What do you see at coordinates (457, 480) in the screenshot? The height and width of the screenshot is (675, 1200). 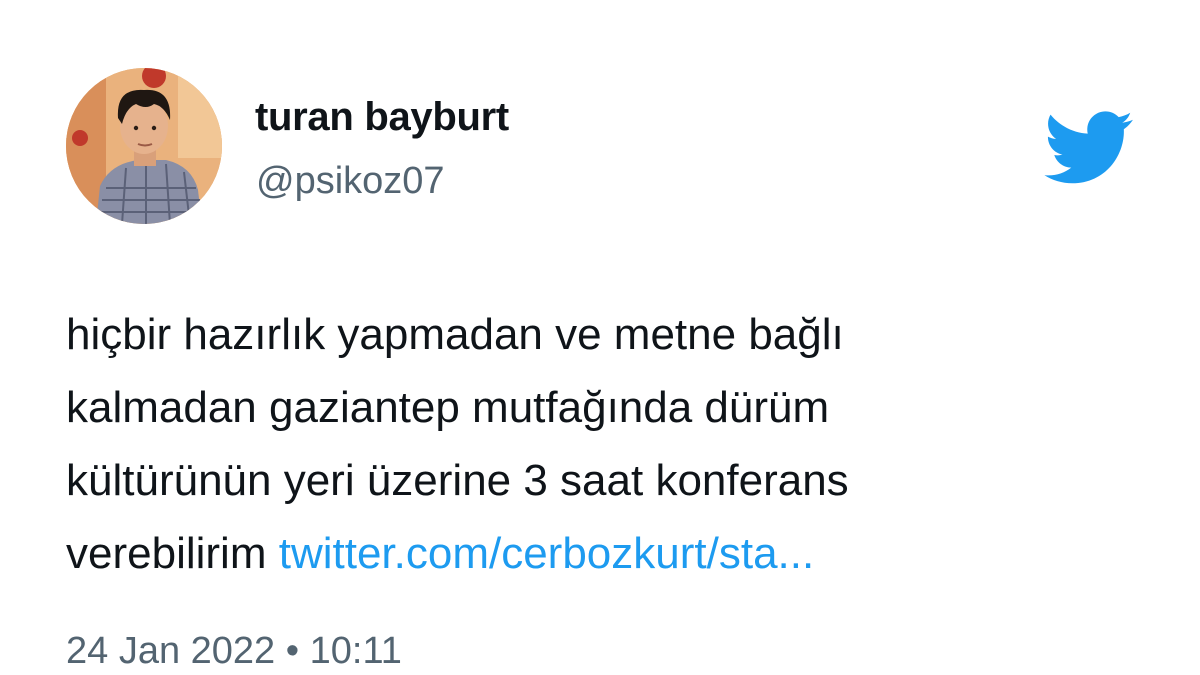 I see `tweet-text-line: kültürünün yeri üzerine 3 saat konferans` at bounding box center [457, 480].